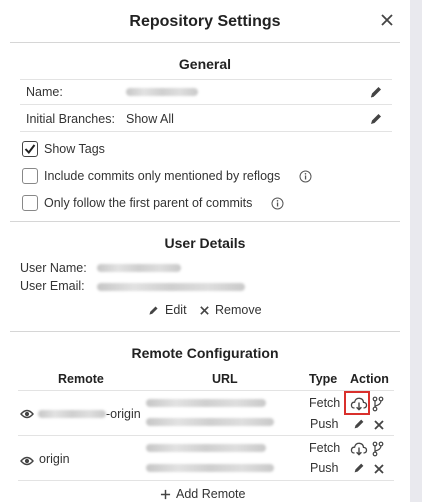  Describe the element at coordinates (72, 414) in the screenshot. I see `remote-name-redacted` at that location.